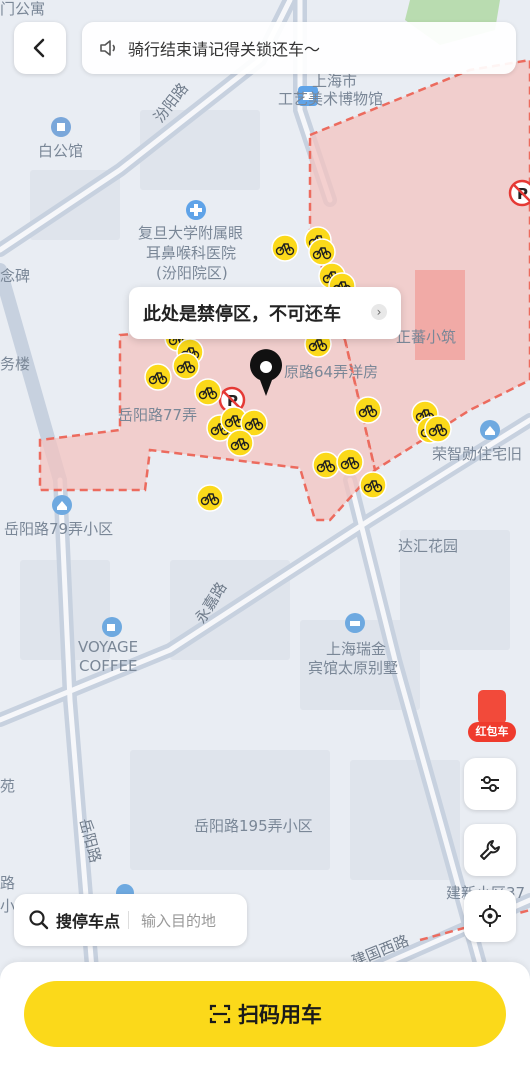 The height and width of the screenshot is (1067, 530). I want to click on map-label-voyage-1: VOYAGE, so click(108, 647).